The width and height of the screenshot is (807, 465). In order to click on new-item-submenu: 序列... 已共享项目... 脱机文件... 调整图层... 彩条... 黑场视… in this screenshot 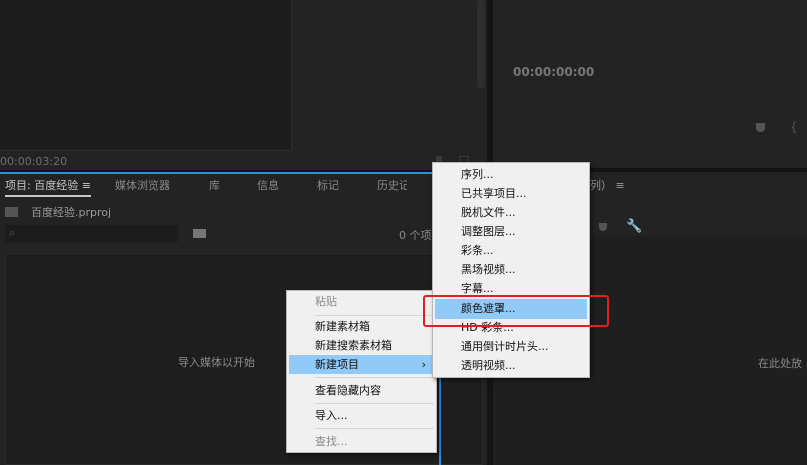, I will do `click(511, 270)`.